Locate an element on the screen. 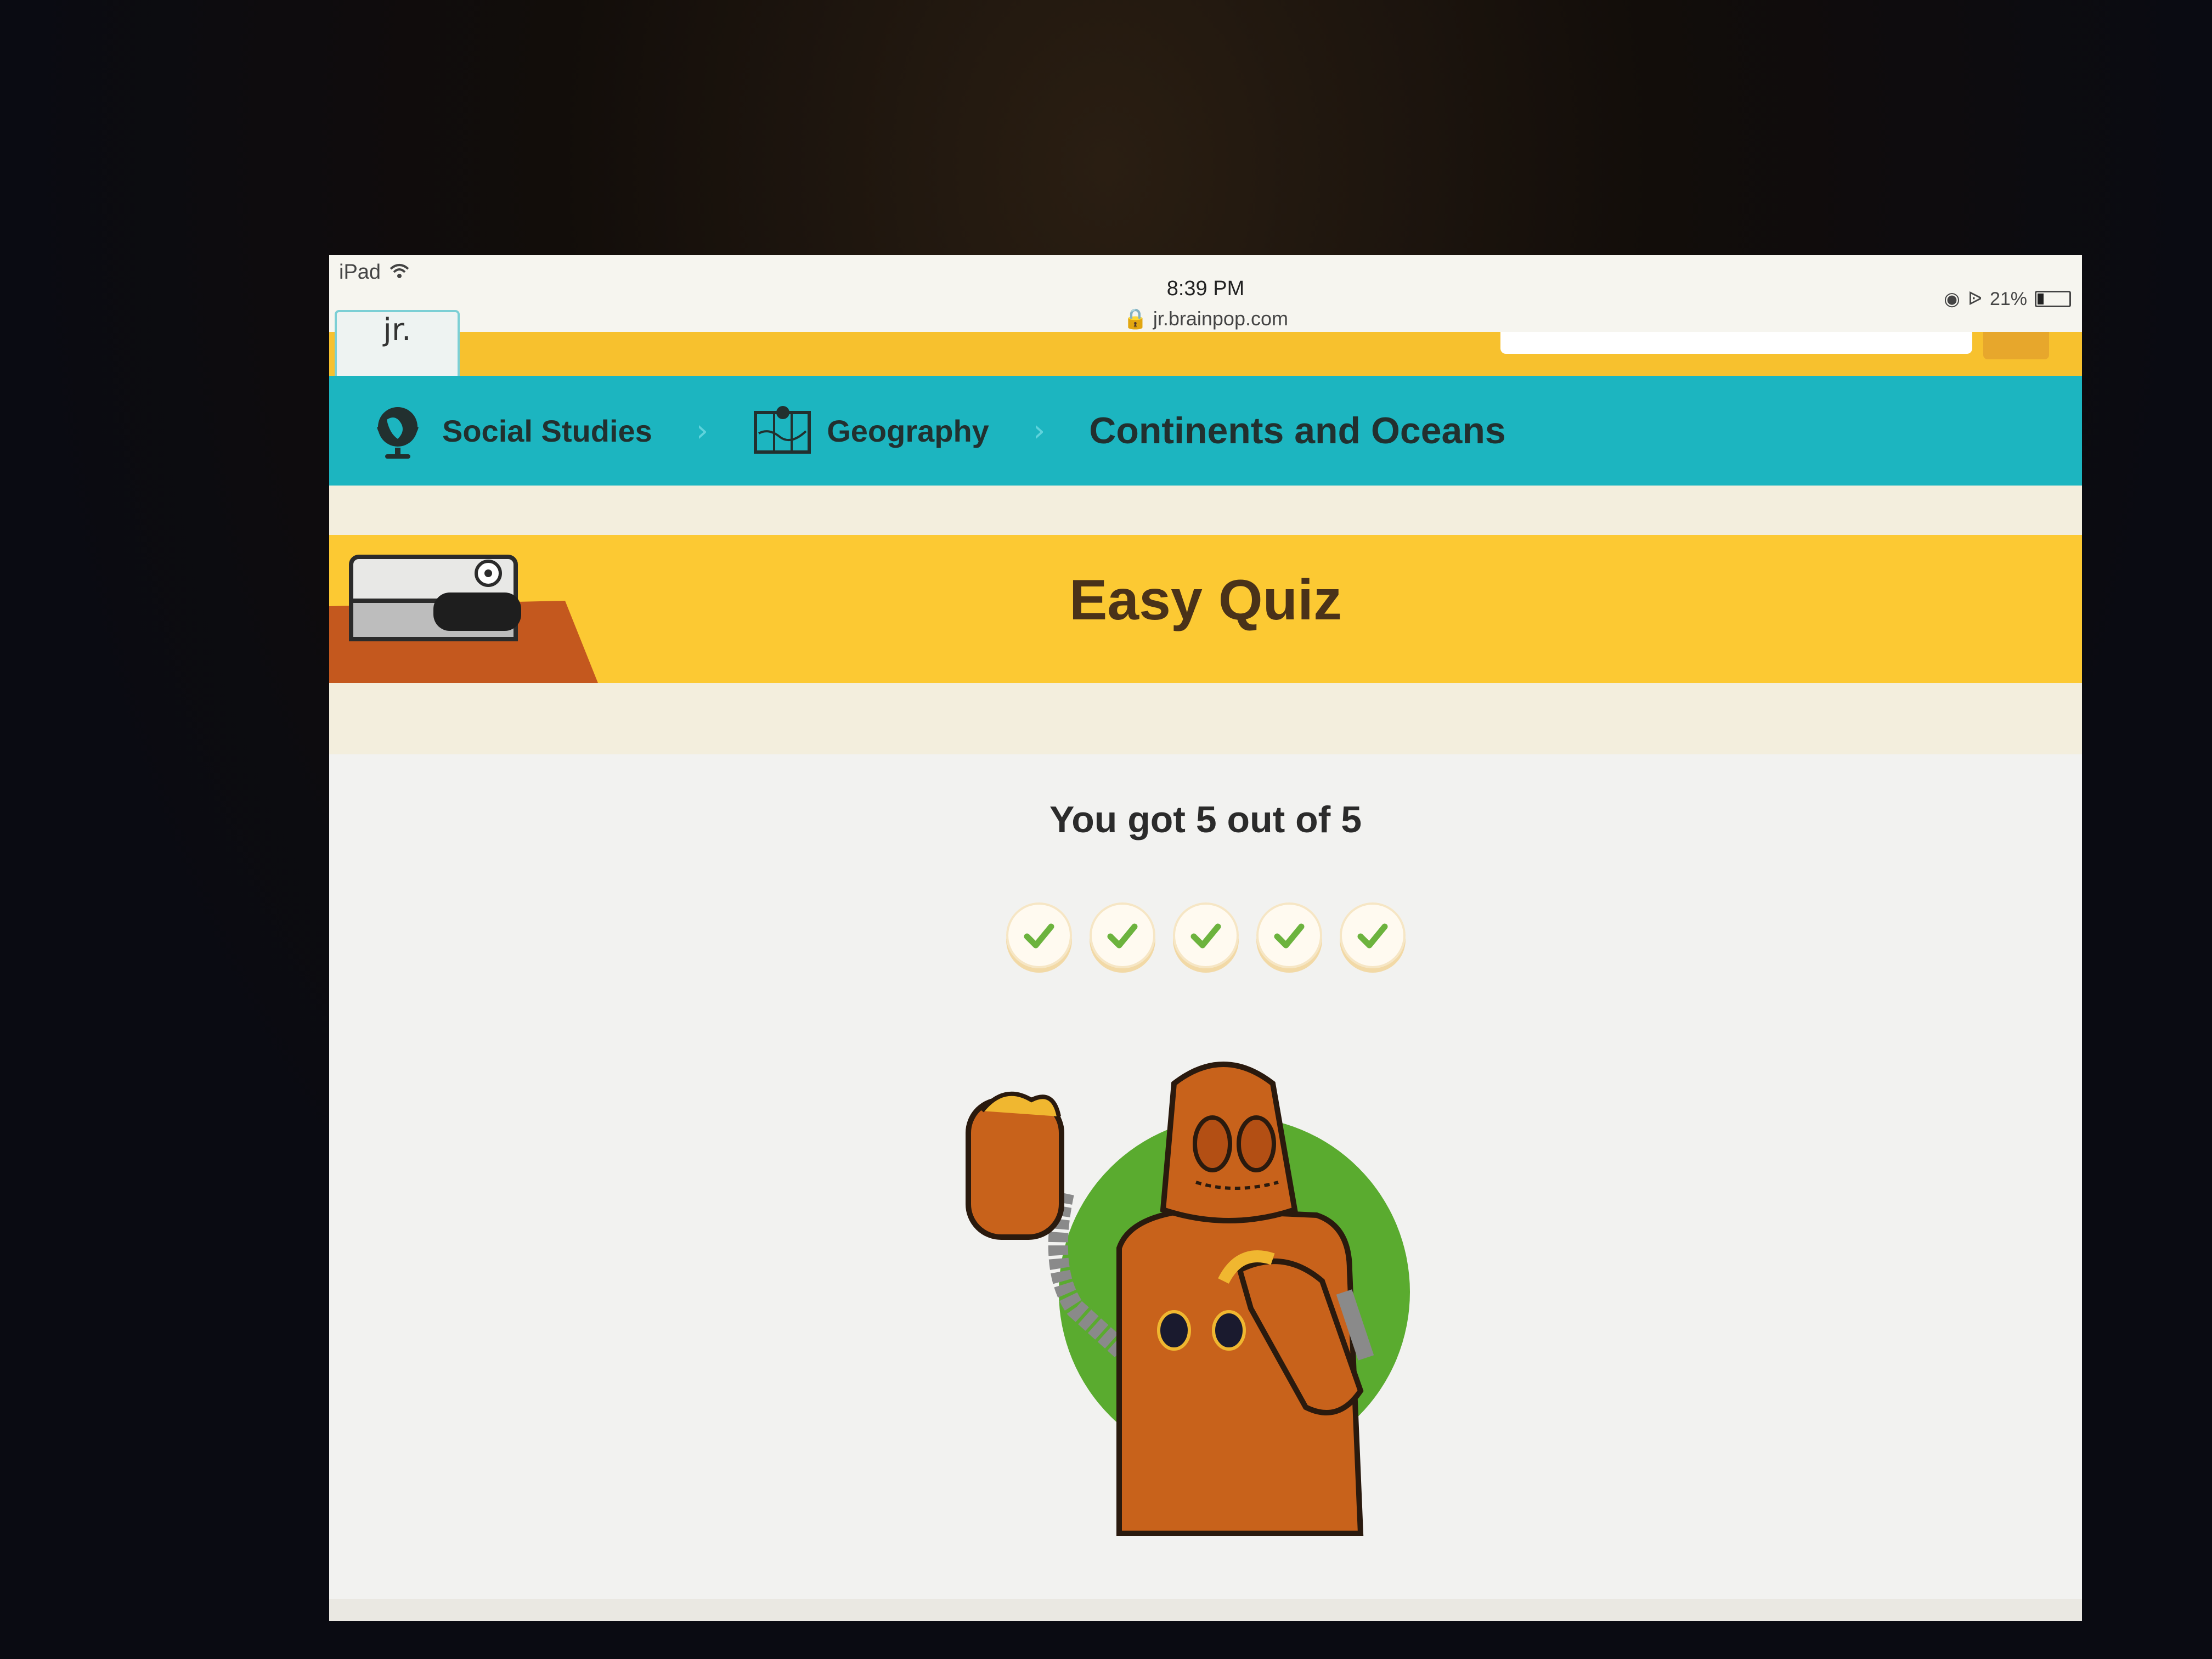  battery-percent: 21% is located at coordinates (2008, 298).